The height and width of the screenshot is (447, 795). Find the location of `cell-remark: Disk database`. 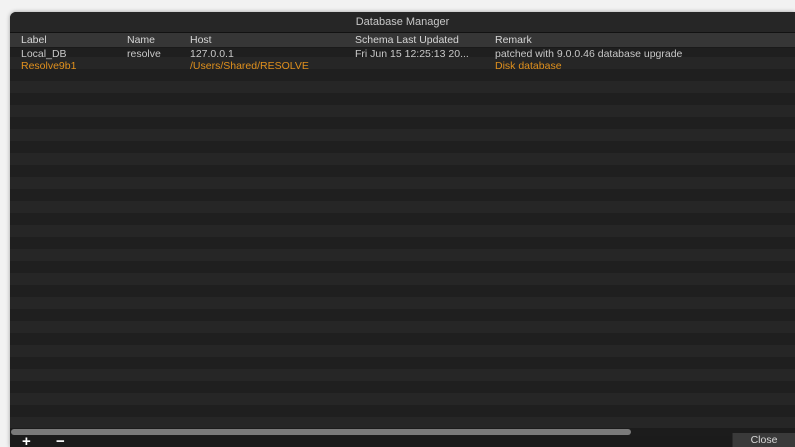

cell-remark: Disk database is located at coordinates (528, 66).